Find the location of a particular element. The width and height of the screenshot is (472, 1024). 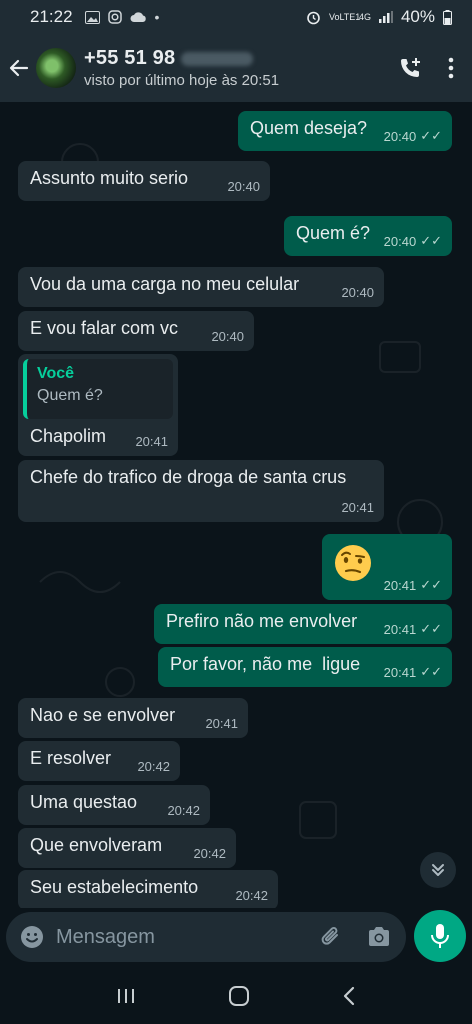

contact-name: +55 51 98 is located at coordinates (181, 58).